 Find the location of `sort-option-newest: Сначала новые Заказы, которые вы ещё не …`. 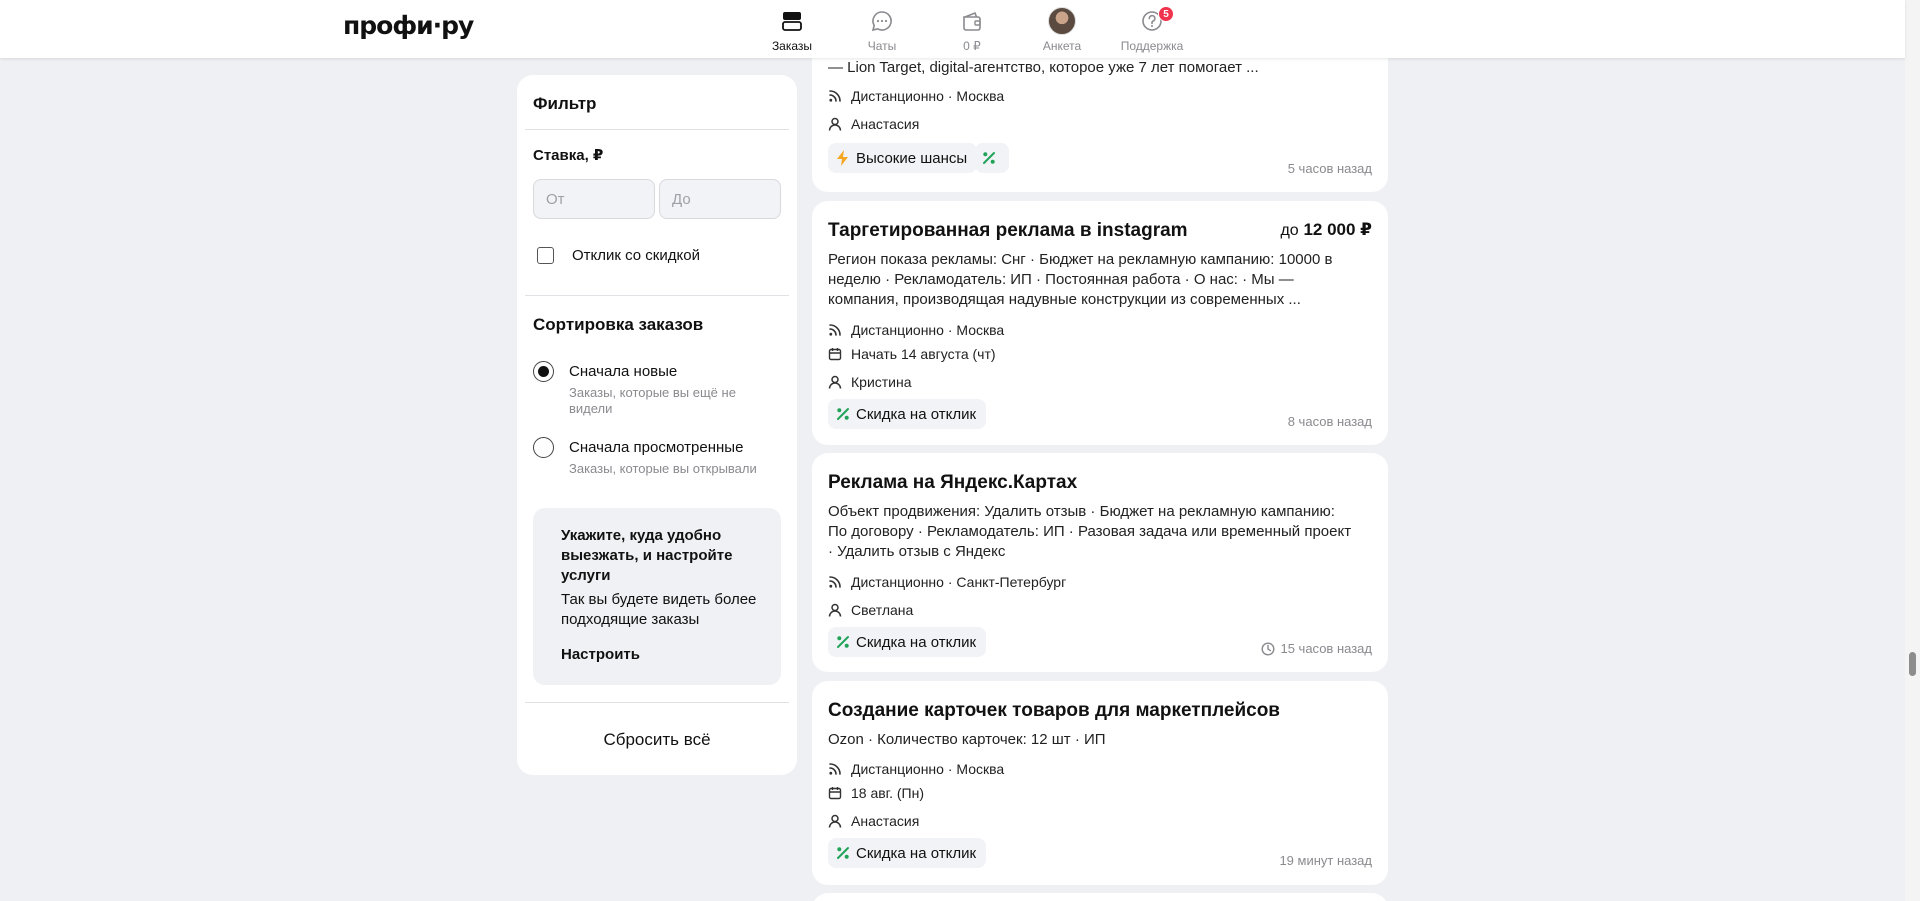

sort-option-newest: Сначала новые Заказы, которые вы ещё не … is located at coordinates (646, 389).